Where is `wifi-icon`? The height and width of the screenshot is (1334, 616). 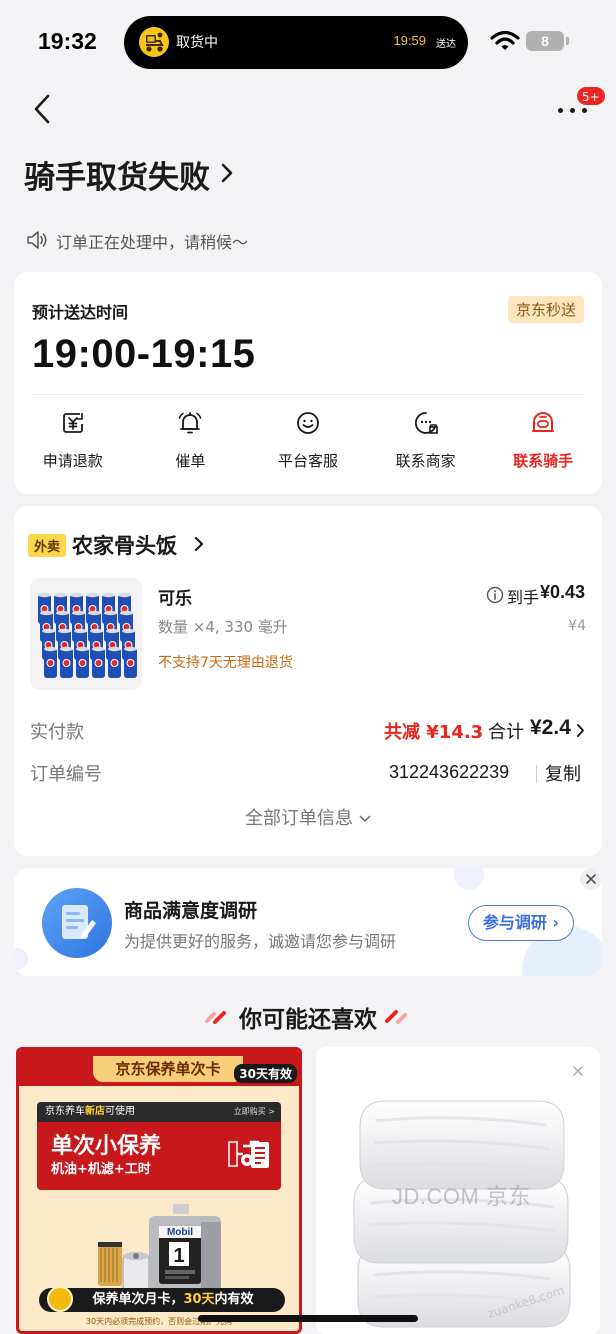
wifi-icon is located at coordinates (505, 40).